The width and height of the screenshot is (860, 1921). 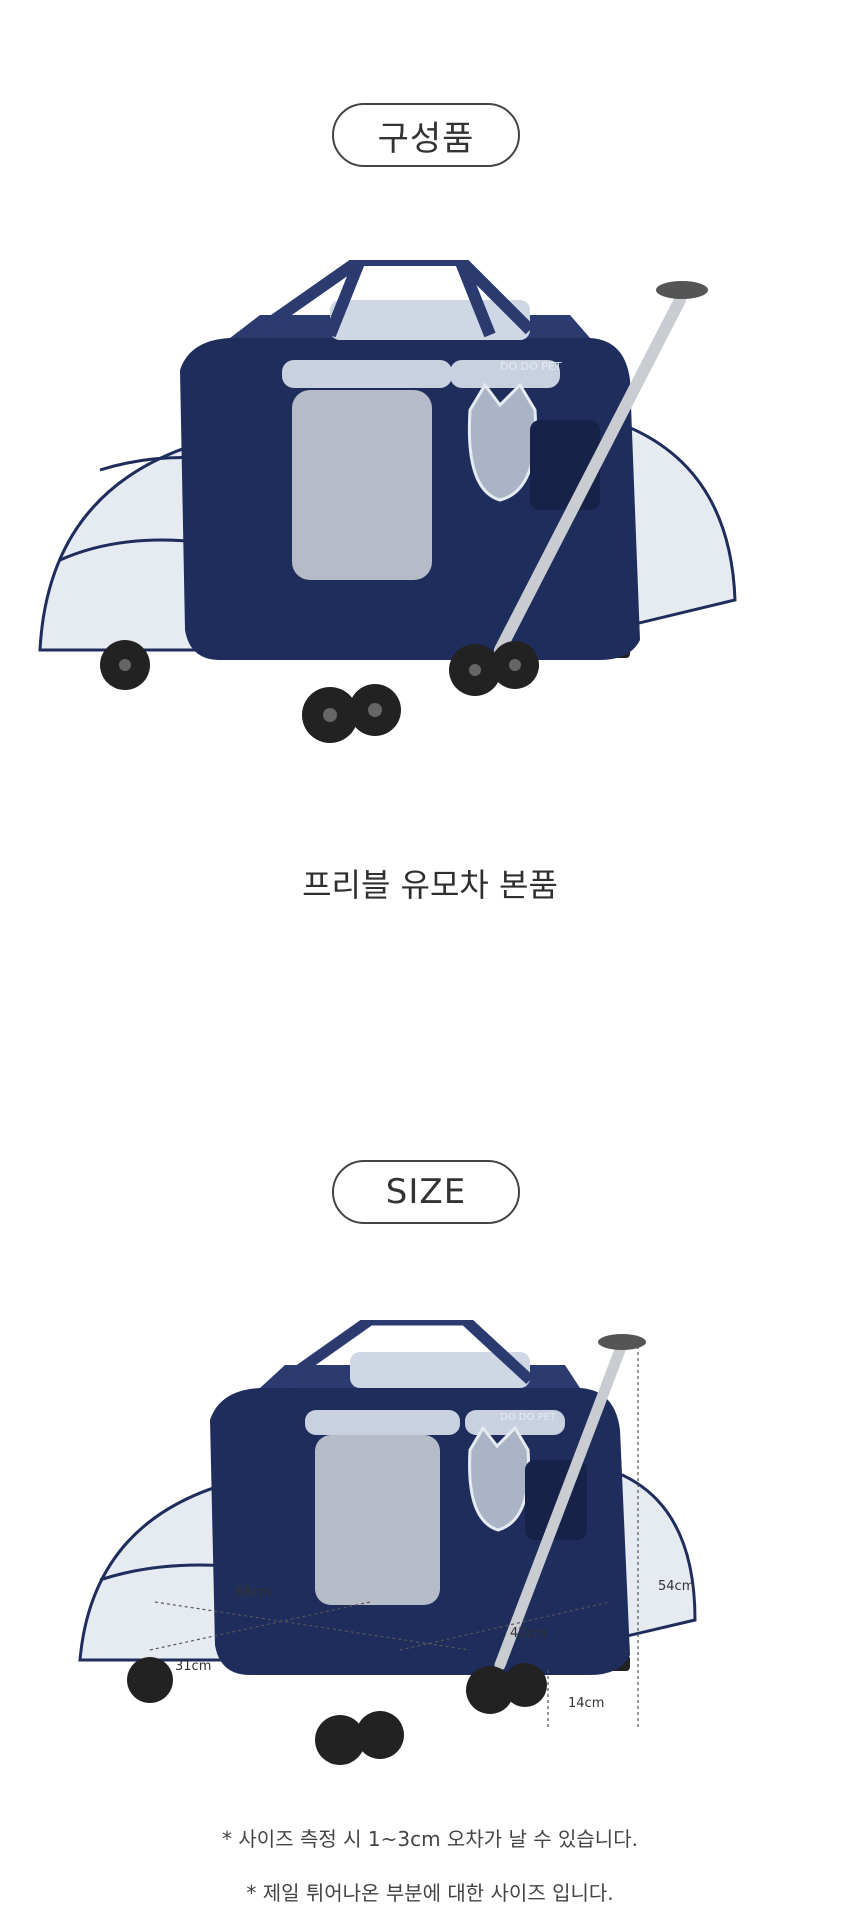 What do you see at coordinates (426, 1192) in the screenshot?
I see `badge-size: SIZE` at bounding box center [426, 1192].